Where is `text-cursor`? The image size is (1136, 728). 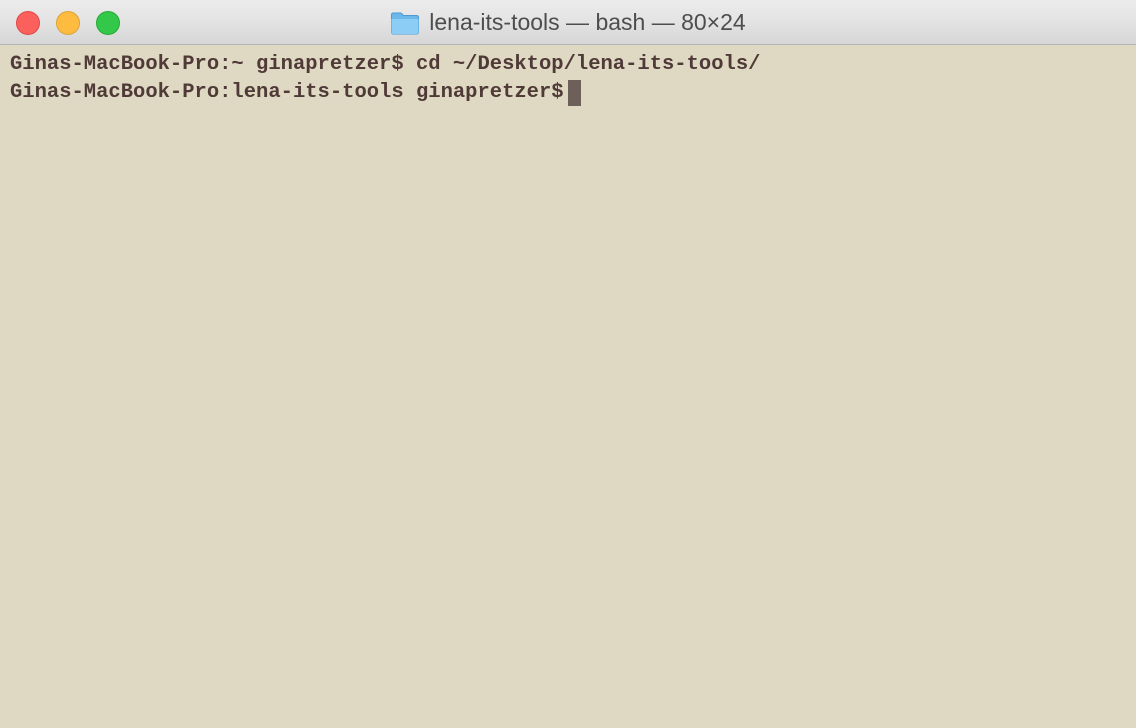 text-cursor is located at coordinates (574, 93).